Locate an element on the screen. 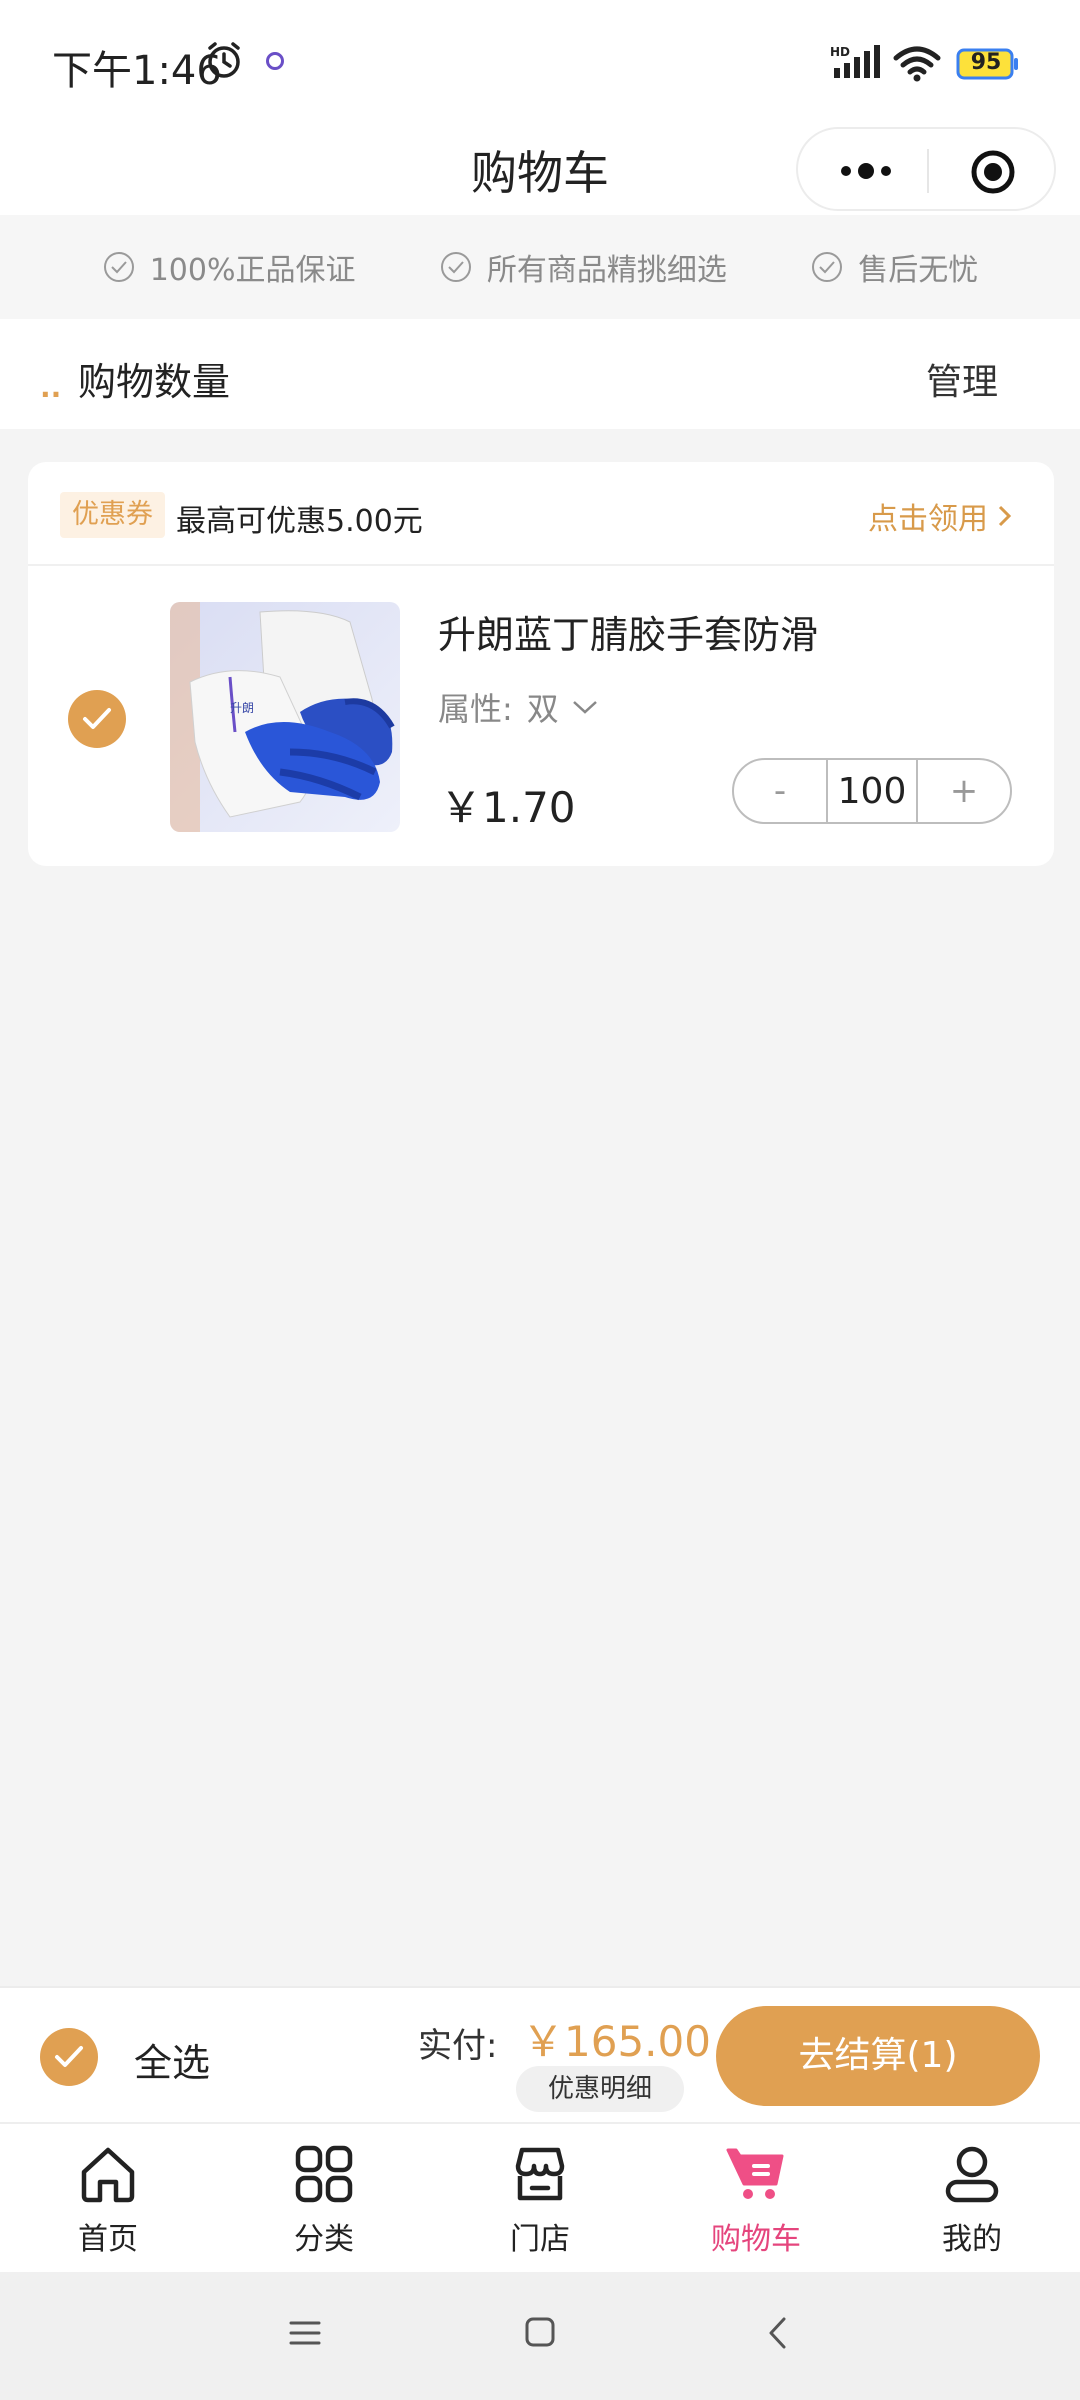 This screenshot has width=1080, height=2400. coupon-text: 最高可优惠5.00元 is located at coordinates (299, 521).